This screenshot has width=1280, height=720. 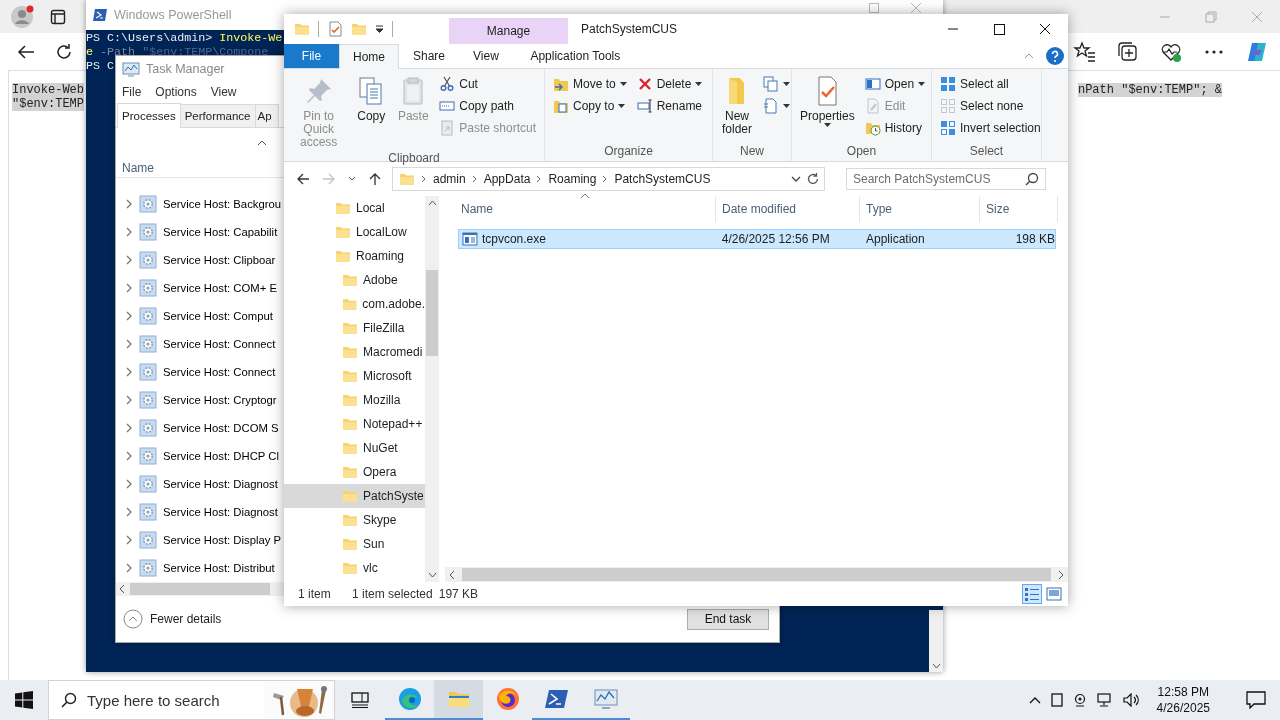 I want to click on chevron-icon, so click(x=605, y=178).